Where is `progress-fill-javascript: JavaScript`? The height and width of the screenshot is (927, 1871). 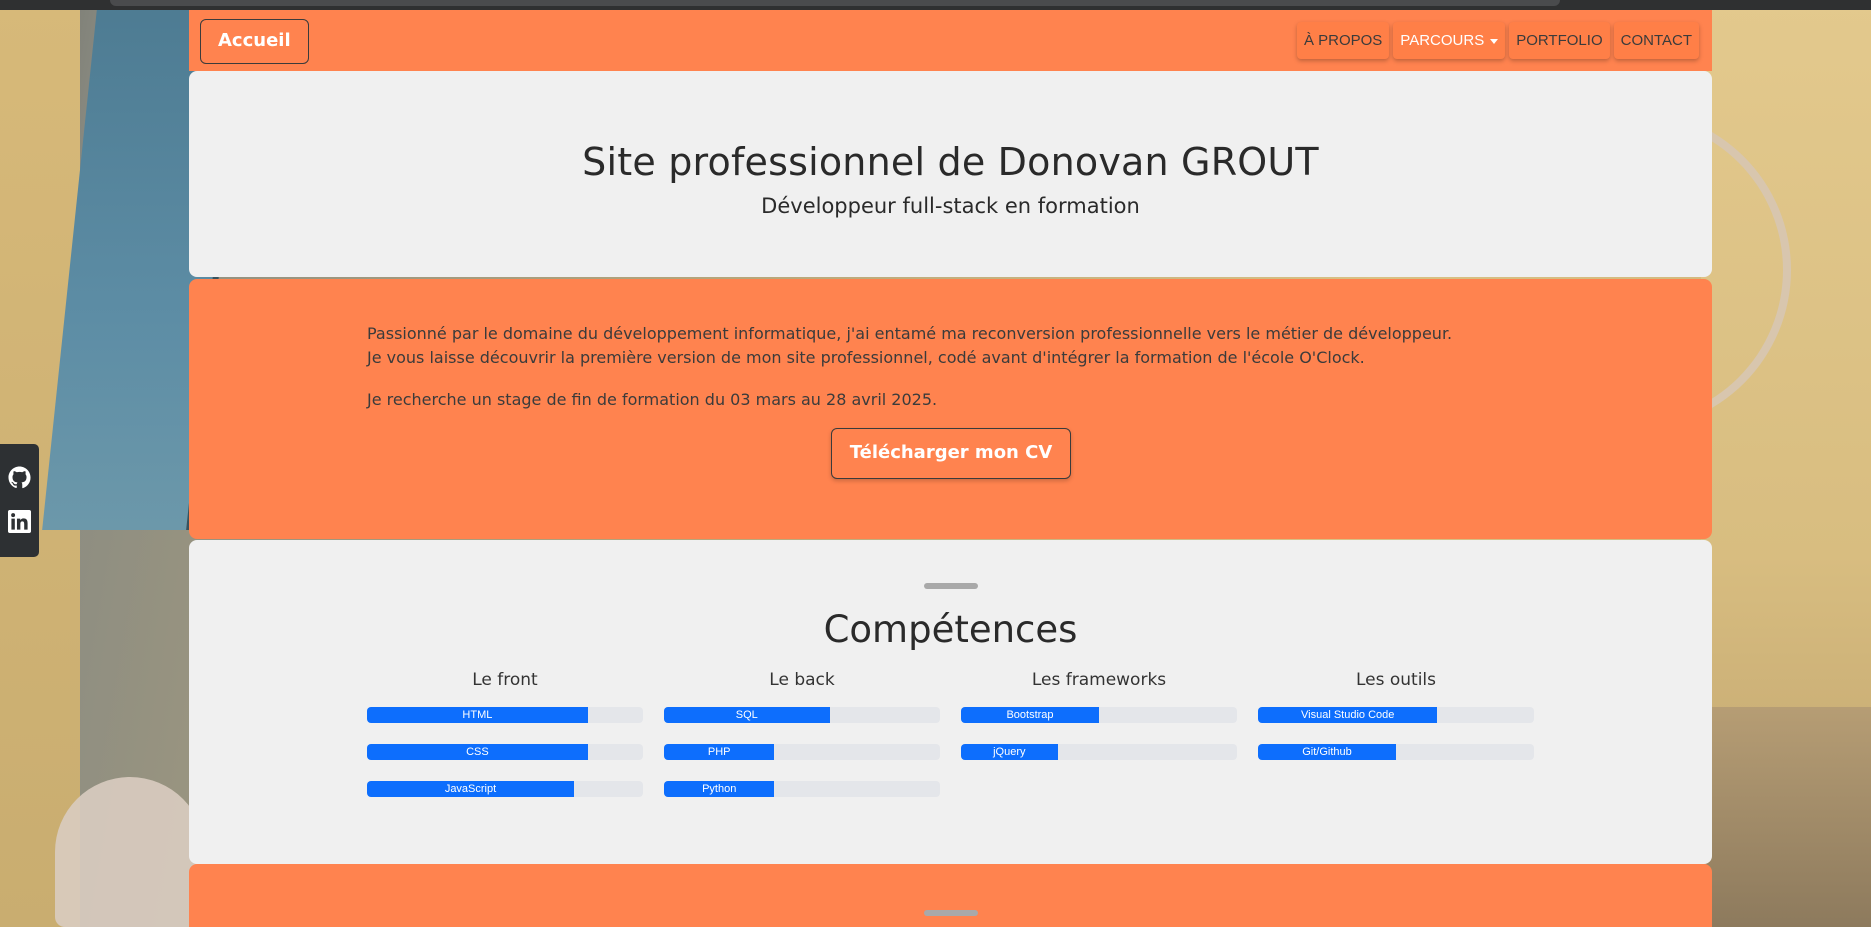 progress-fill-javascript: JavaScript is located at coordinates (470, 789).